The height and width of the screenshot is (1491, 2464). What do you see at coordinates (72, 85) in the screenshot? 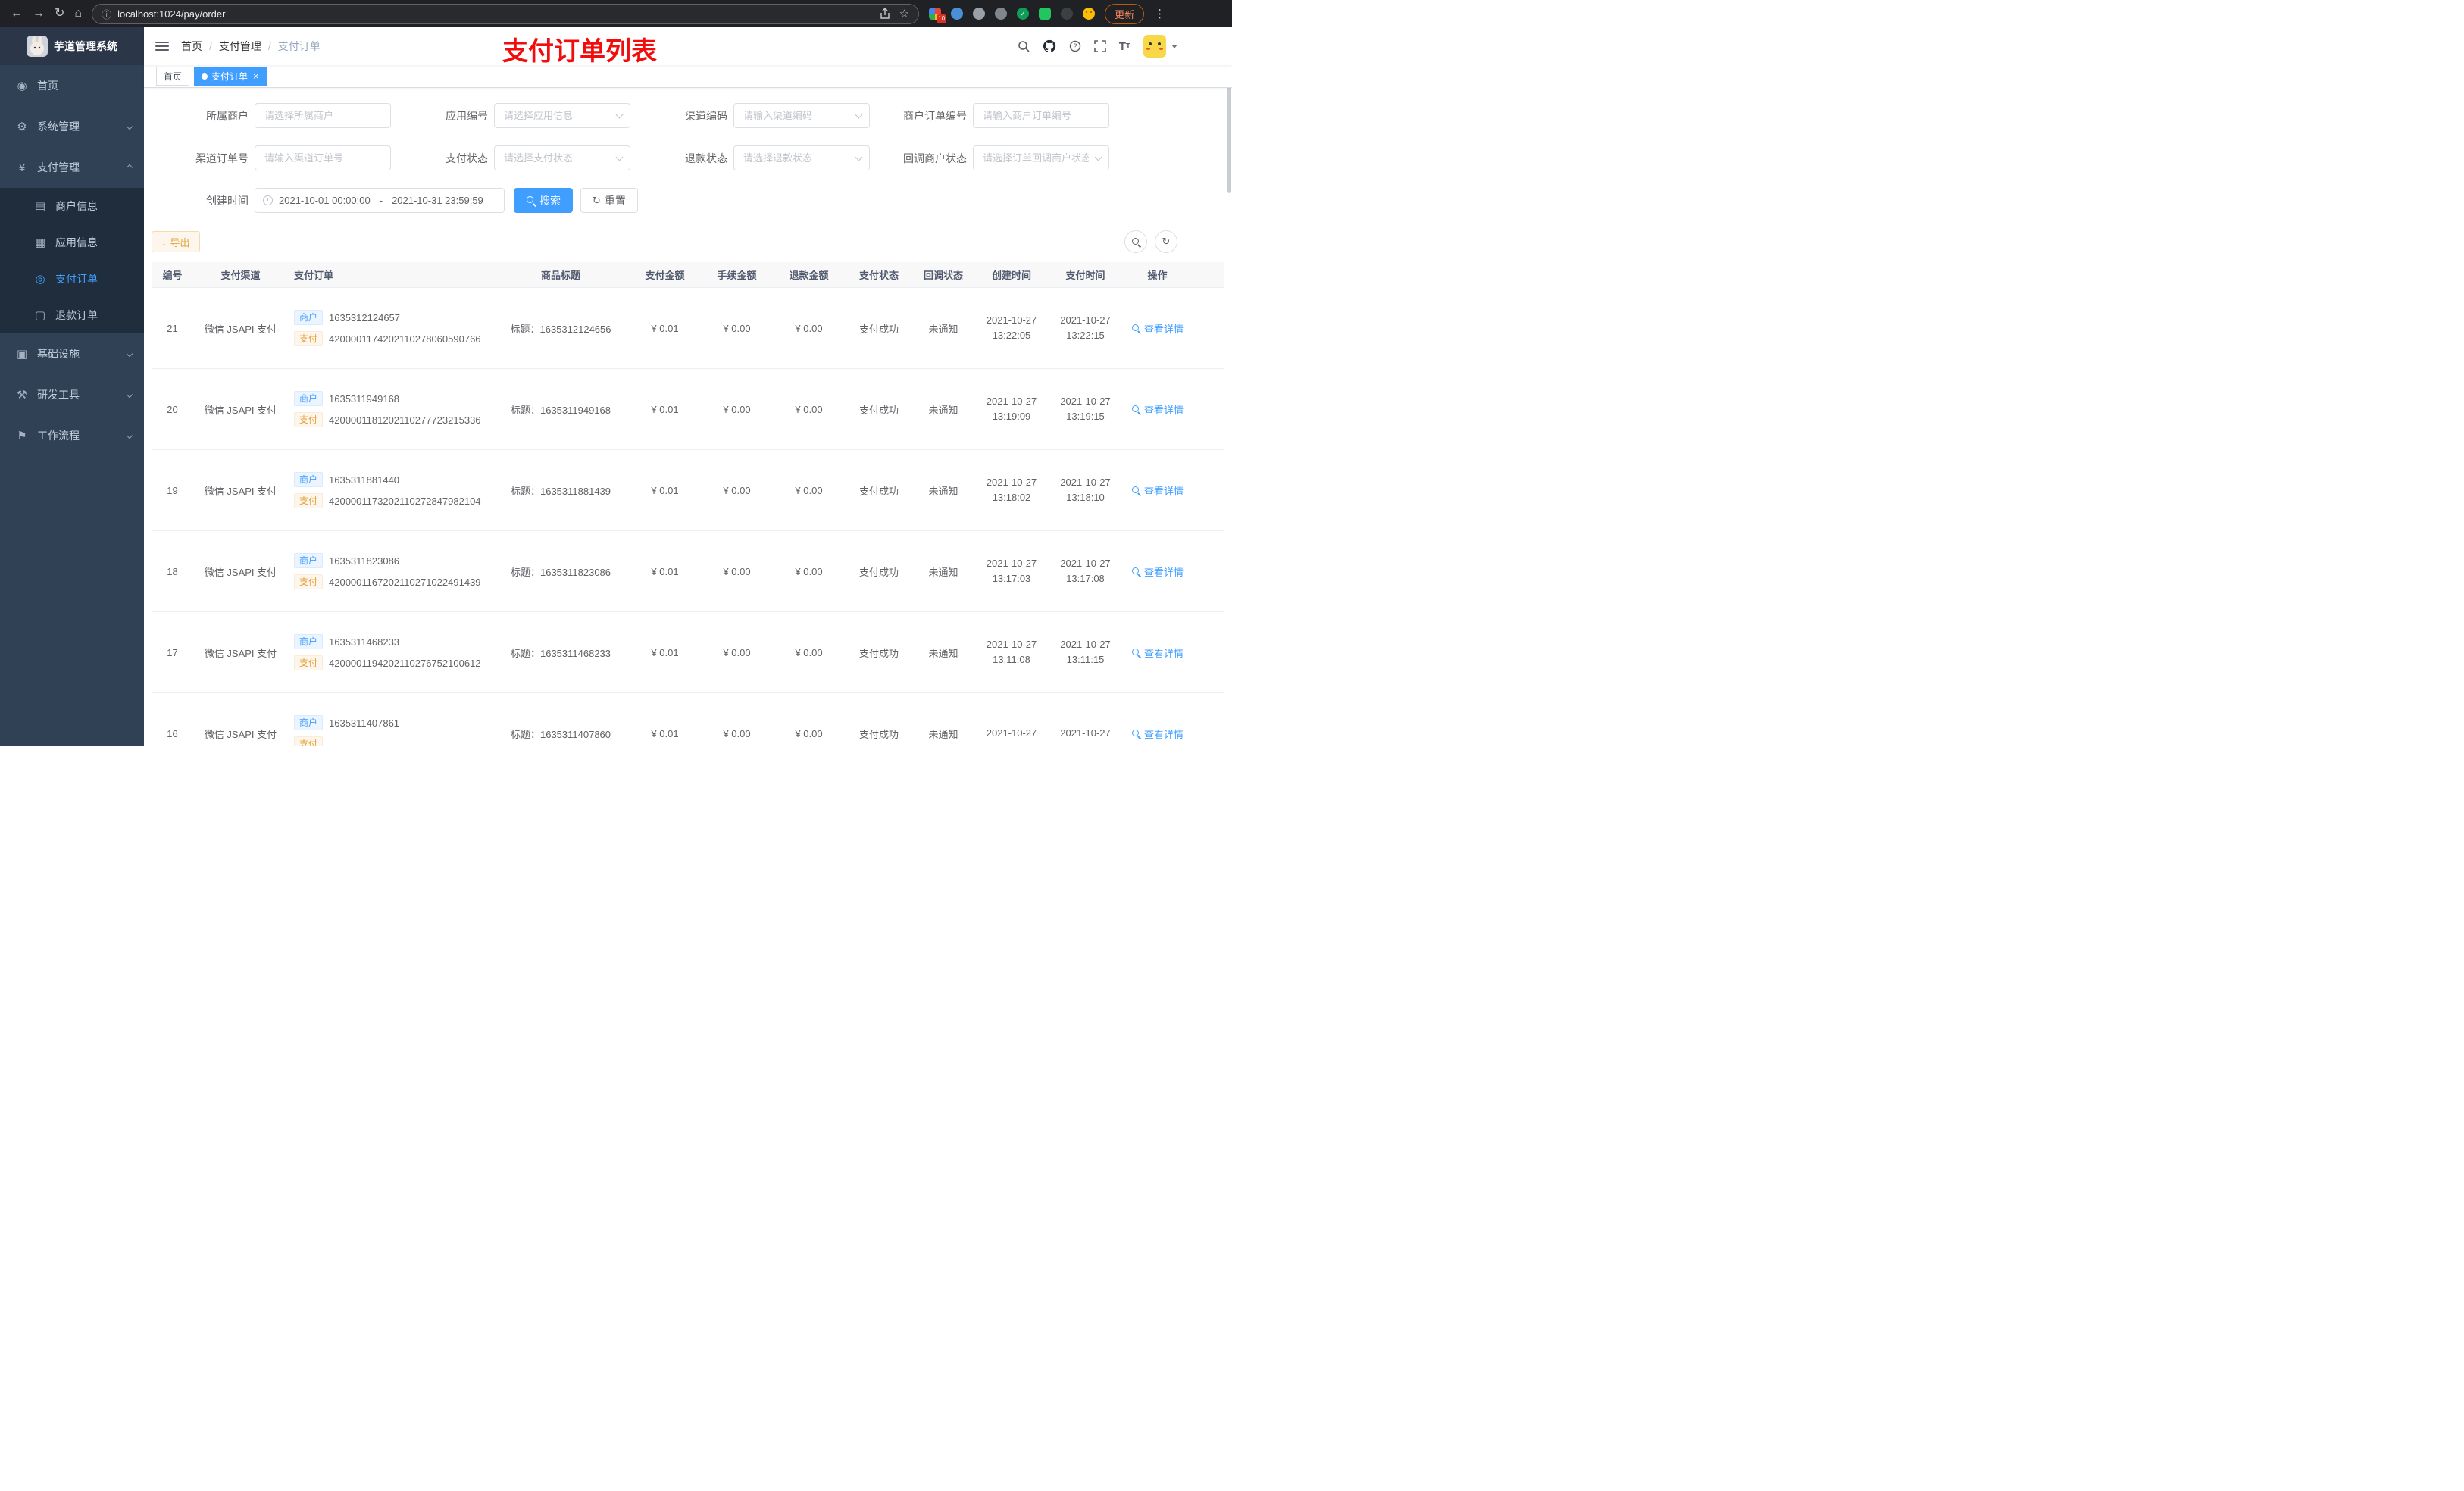
I see `sidebar-item-home: ◉ 首页` at bounding box center [72, 85].